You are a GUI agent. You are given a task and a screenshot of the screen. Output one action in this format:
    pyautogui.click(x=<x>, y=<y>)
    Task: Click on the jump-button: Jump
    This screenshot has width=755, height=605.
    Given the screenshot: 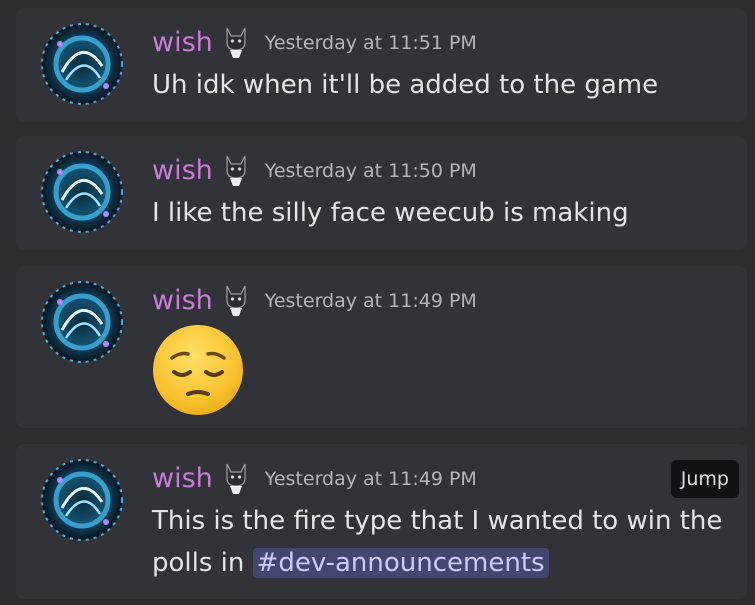 What is the action you would take?
    pyautogui.click(x=704, y=479)
    